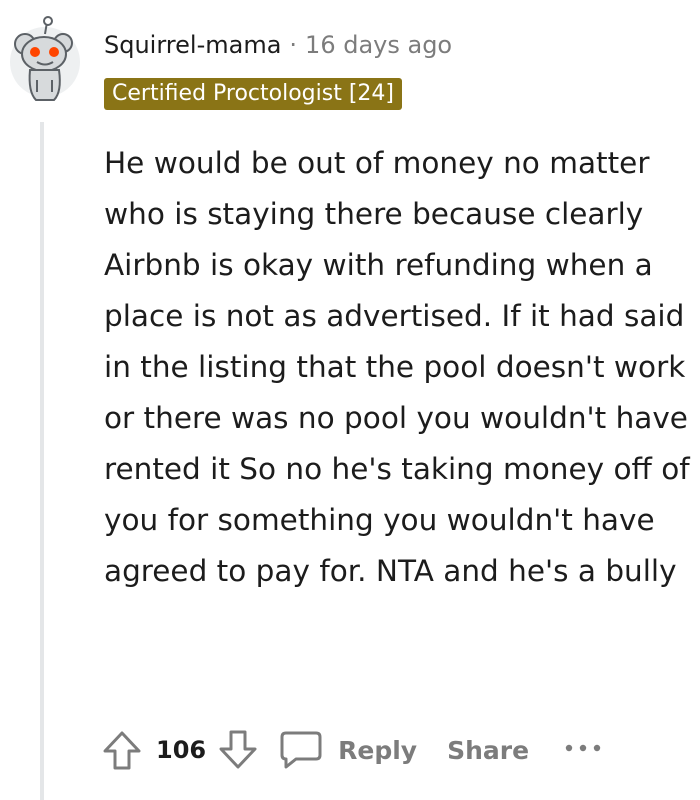 This screenshot has width=700, height=800. I want to click on more-options-button, so click(583, 750).